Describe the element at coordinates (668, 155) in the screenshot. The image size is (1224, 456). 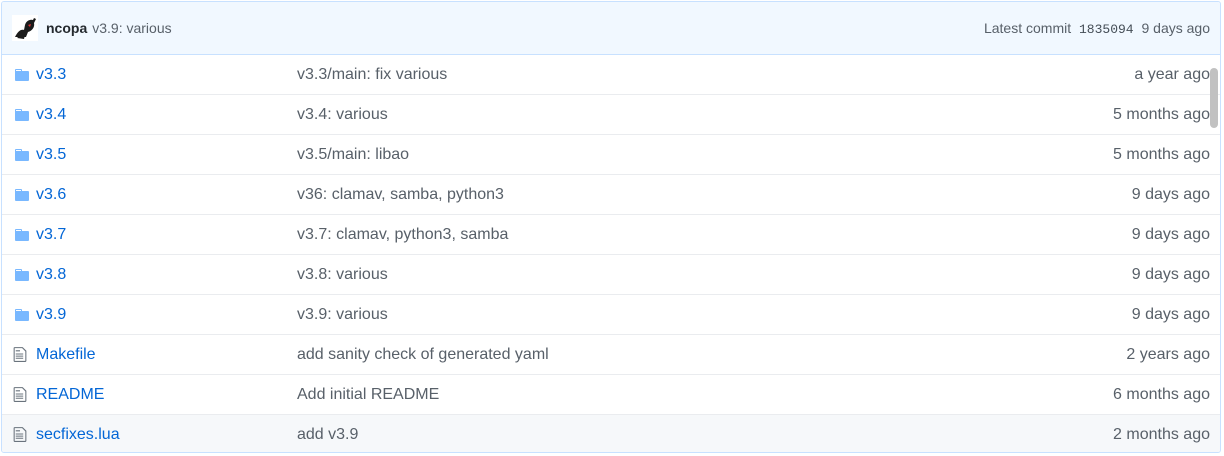
I see `commit-message-link: v3.5/main: libao` at that location.